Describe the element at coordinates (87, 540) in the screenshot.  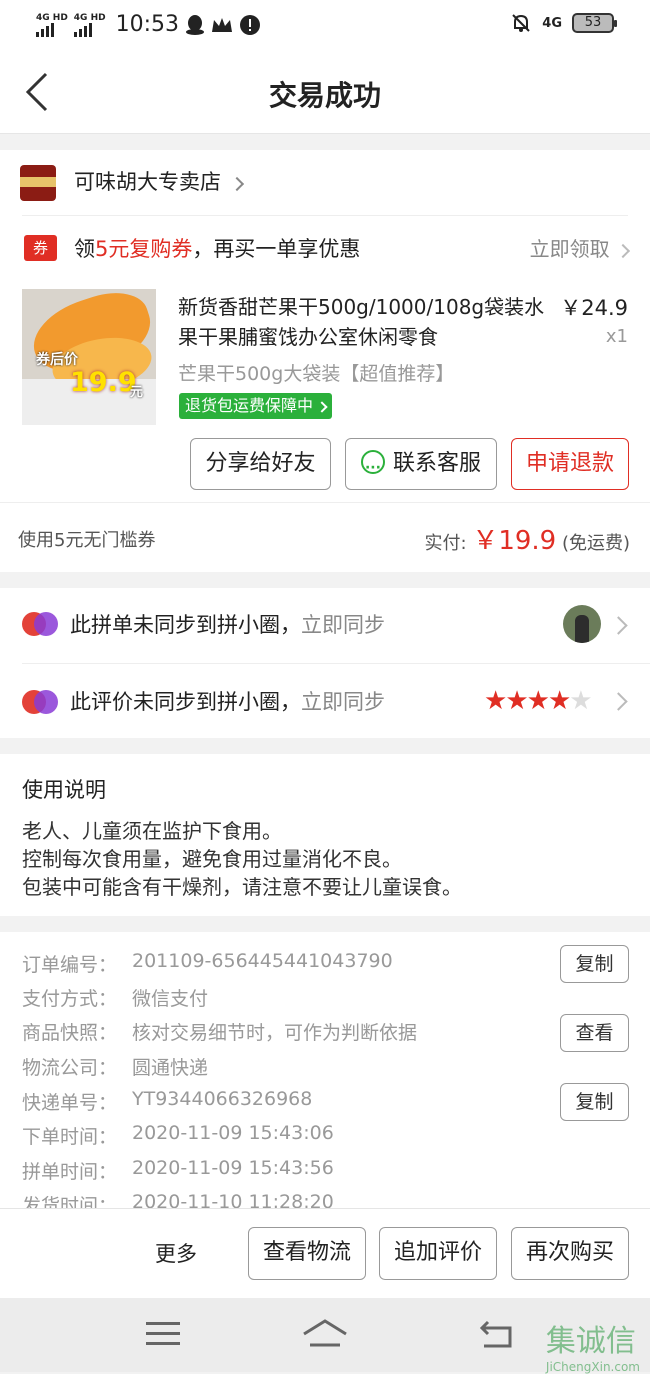
I see `coupon-used: 使用5元无门槛券` at that location.